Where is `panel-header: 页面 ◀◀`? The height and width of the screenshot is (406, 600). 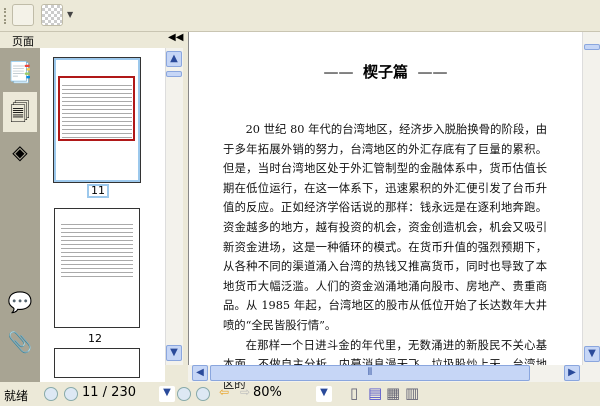 panel-header: 页面 ◀◀ is located at coordinates (92, 40).